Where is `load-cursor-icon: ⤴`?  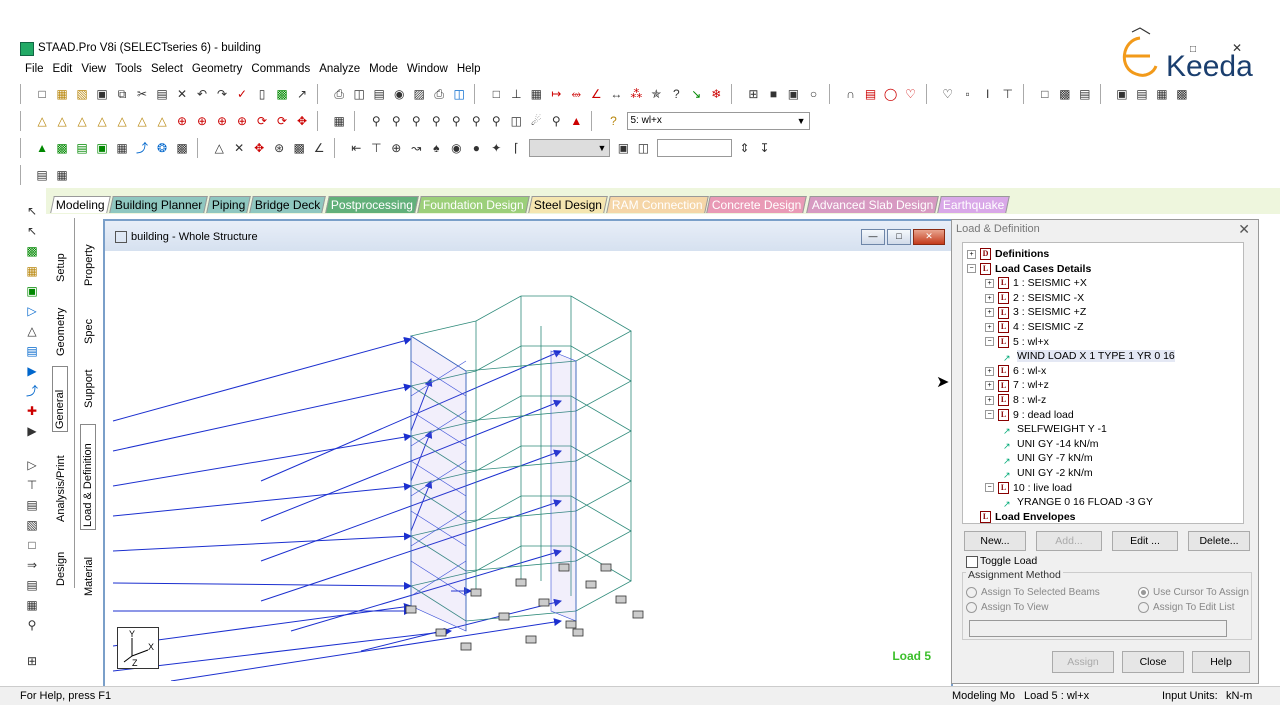 load-cursor-icon: ⤴ is located at coordinates (32, 391).